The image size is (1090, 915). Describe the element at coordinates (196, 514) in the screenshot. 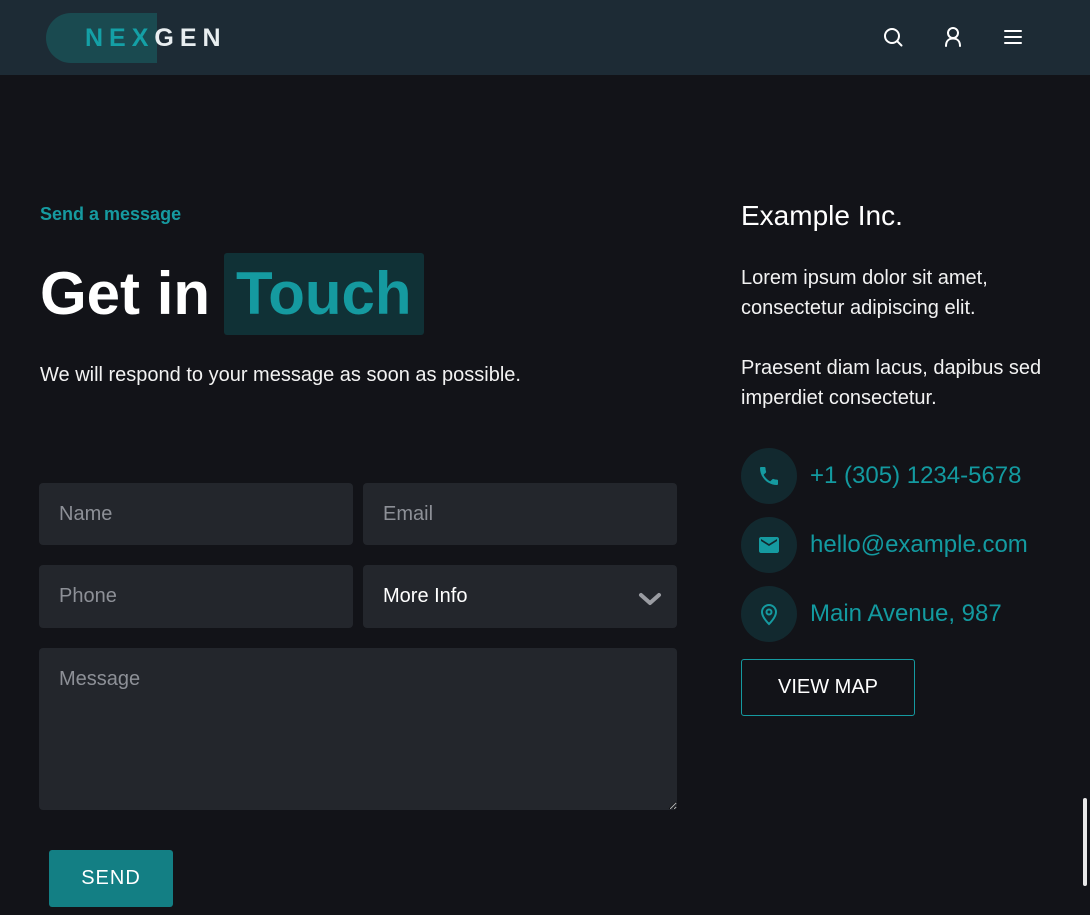

I see `name-input` at that location.